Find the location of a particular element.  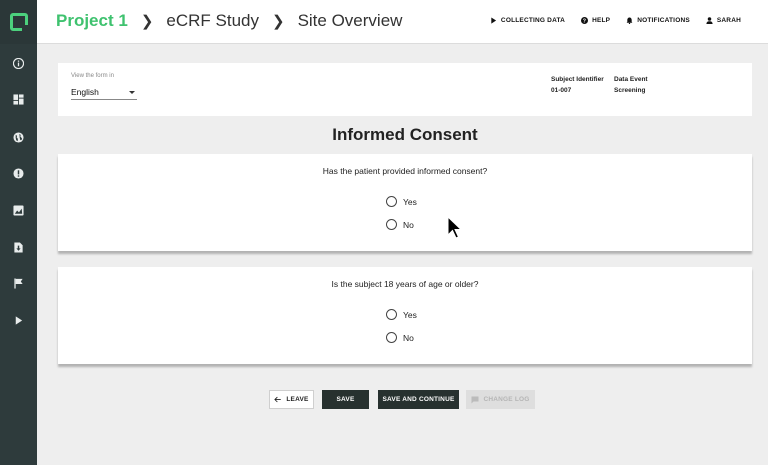

breadcrumb-study: eCRF Study is located at coordinates (212, 21).